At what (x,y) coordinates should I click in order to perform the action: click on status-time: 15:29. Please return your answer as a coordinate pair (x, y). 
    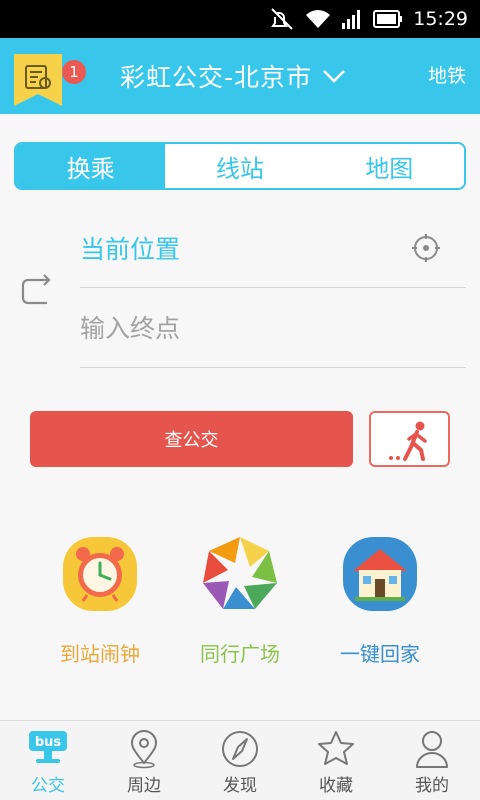
    Looking at the image, I should click on (440, 19).